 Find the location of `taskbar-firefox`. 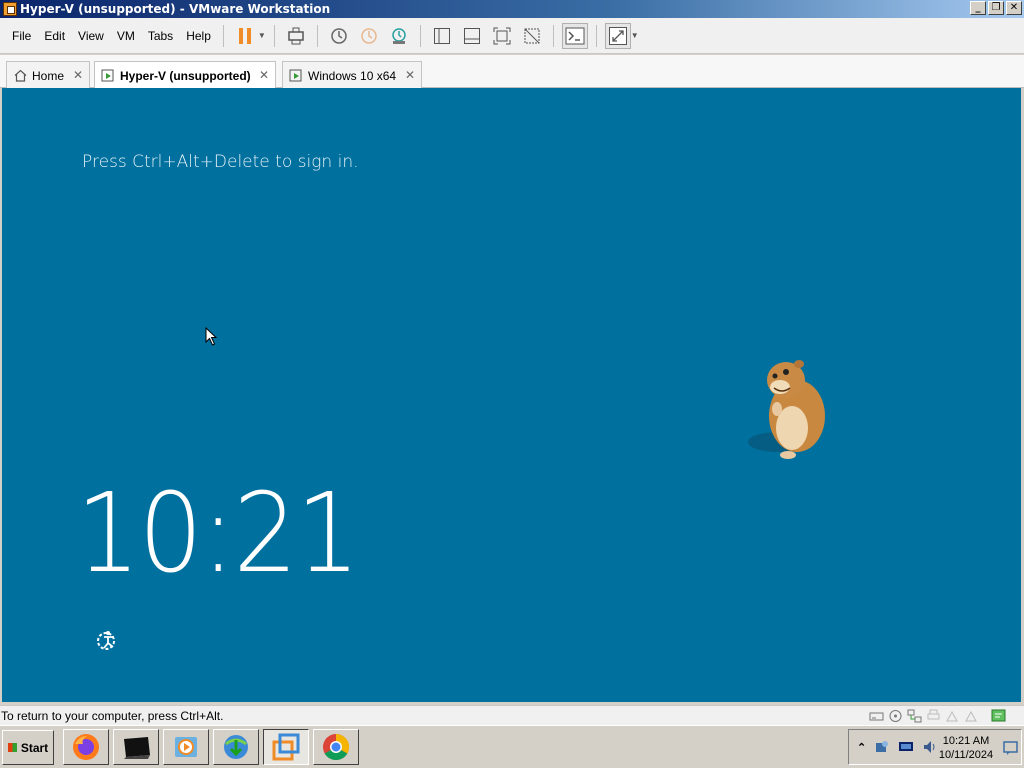

taskbar-firefox is located at coordinates (86, 747).